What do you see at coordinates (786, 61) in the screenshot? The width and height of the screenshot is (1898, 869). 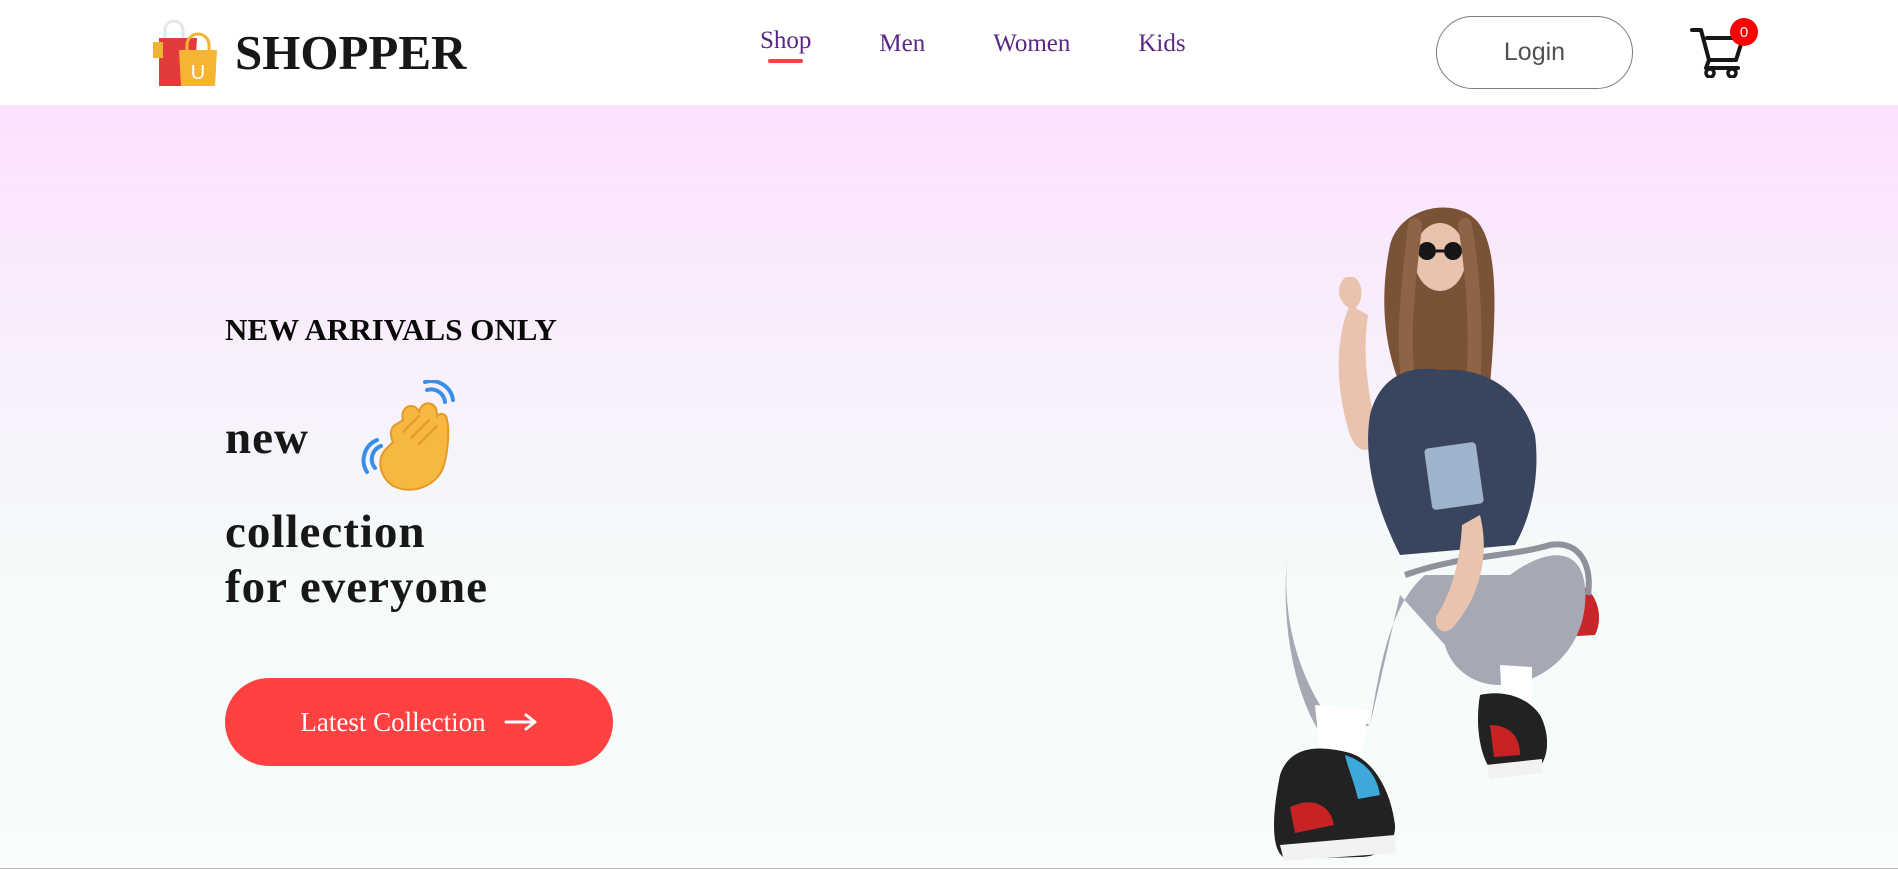 I see `nav-active-underline` at bounding box center [786, 61].